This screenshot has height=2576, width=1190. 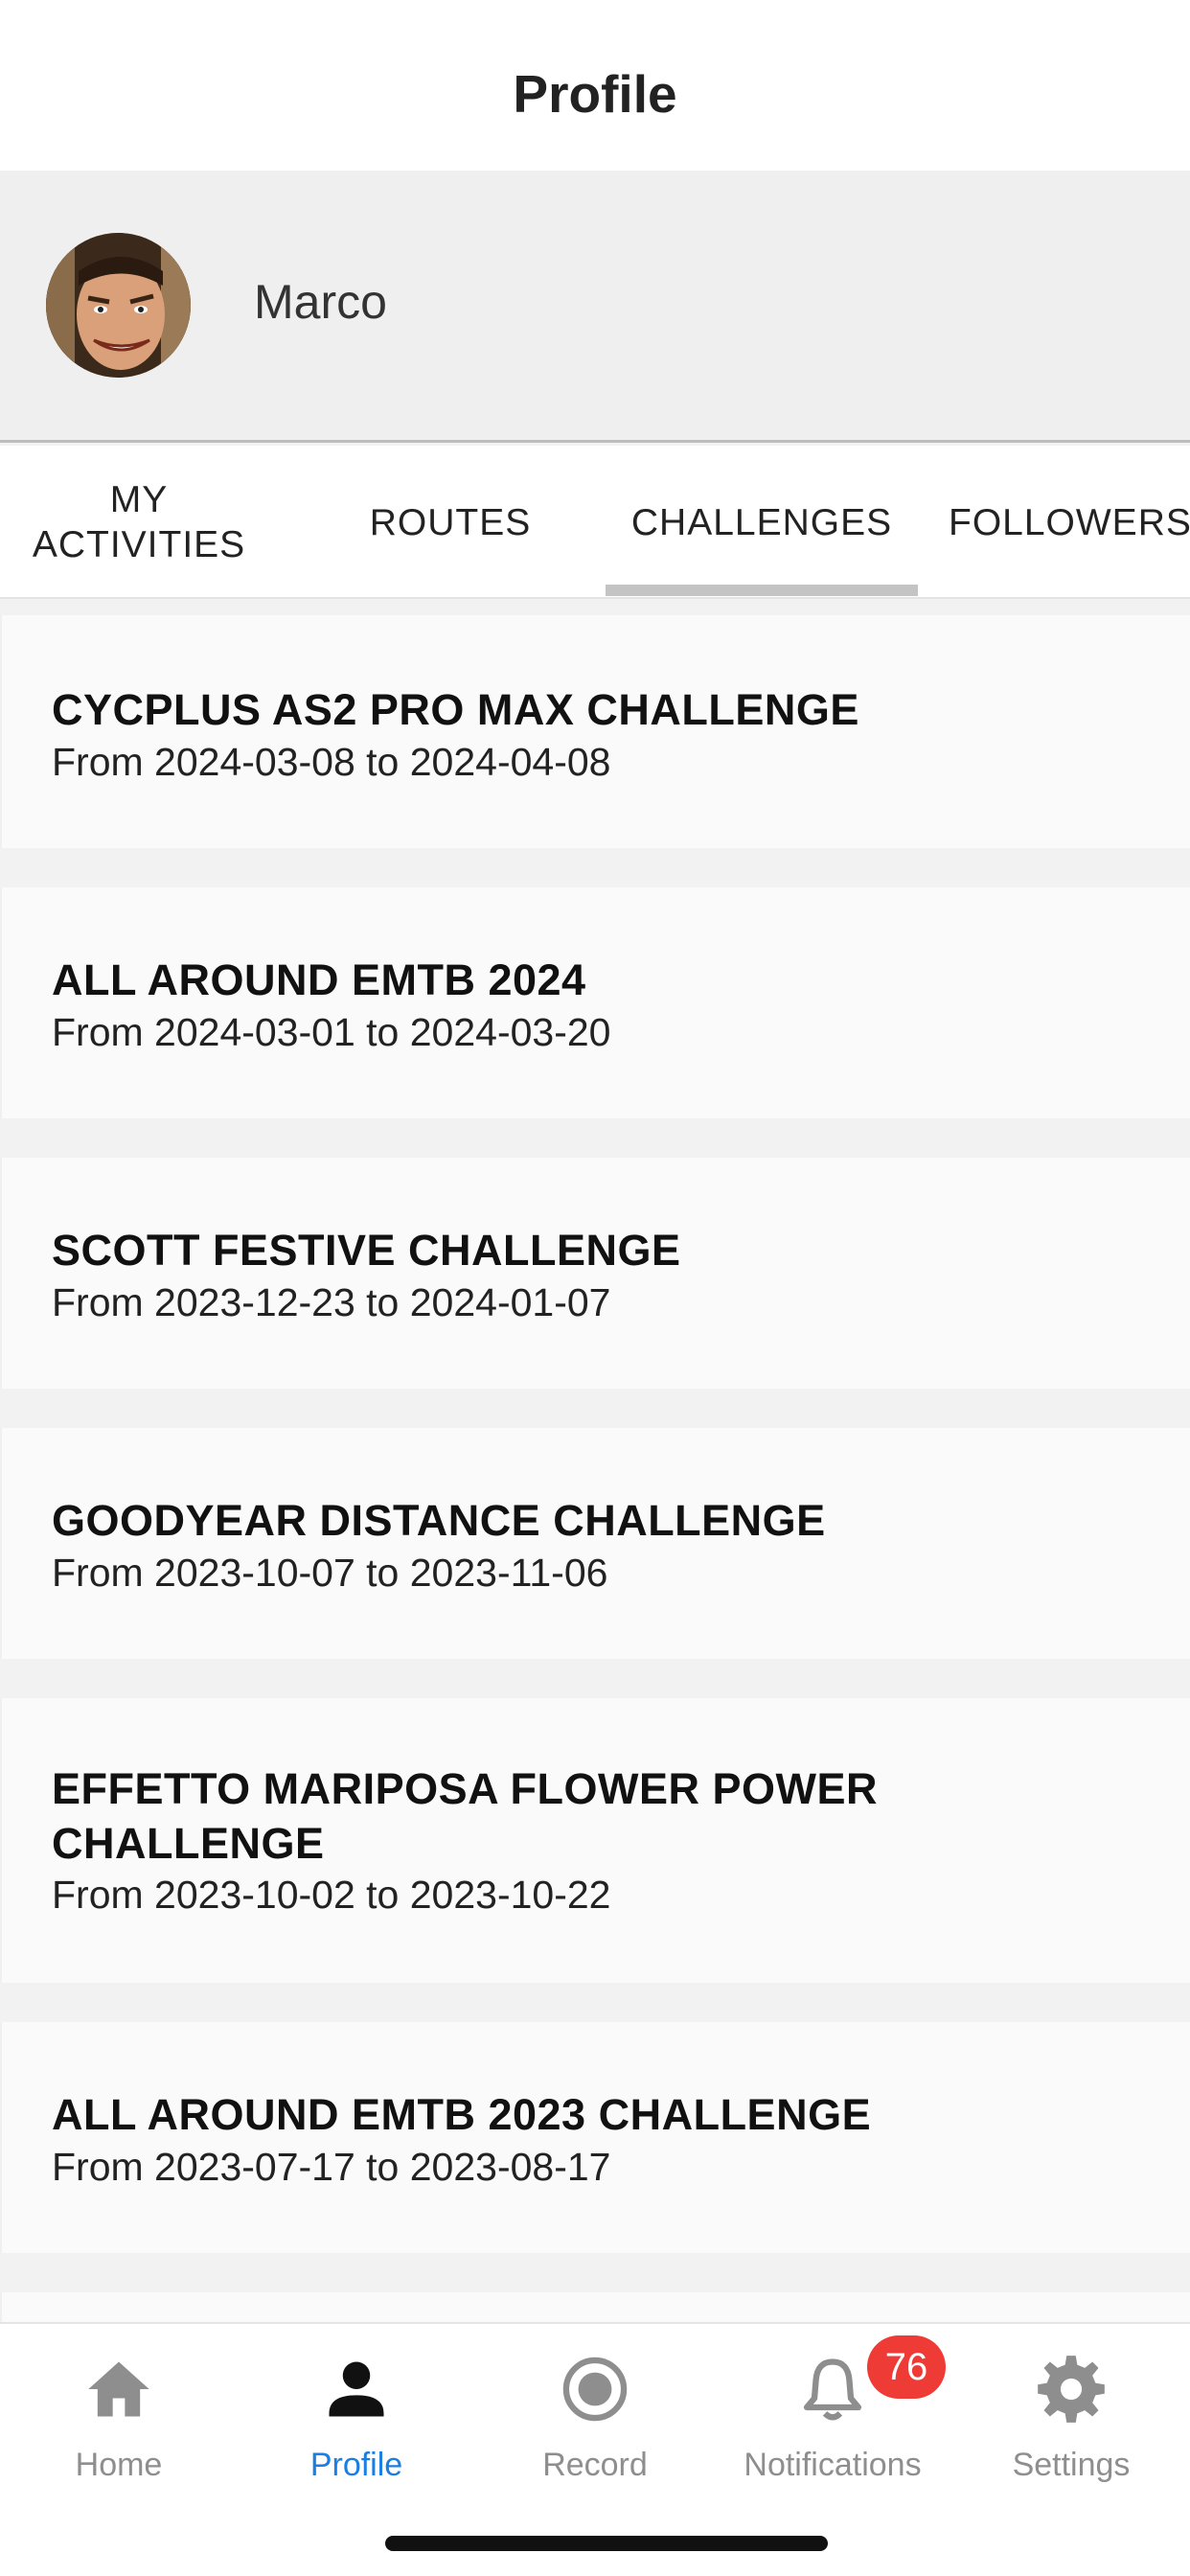 What do you see at coordinates (462, 2114) in the screenshot?
I see `challenge-title: ALL AROUND EMTB 2023 CHALLENGE` at bounding box center [462, 2114].